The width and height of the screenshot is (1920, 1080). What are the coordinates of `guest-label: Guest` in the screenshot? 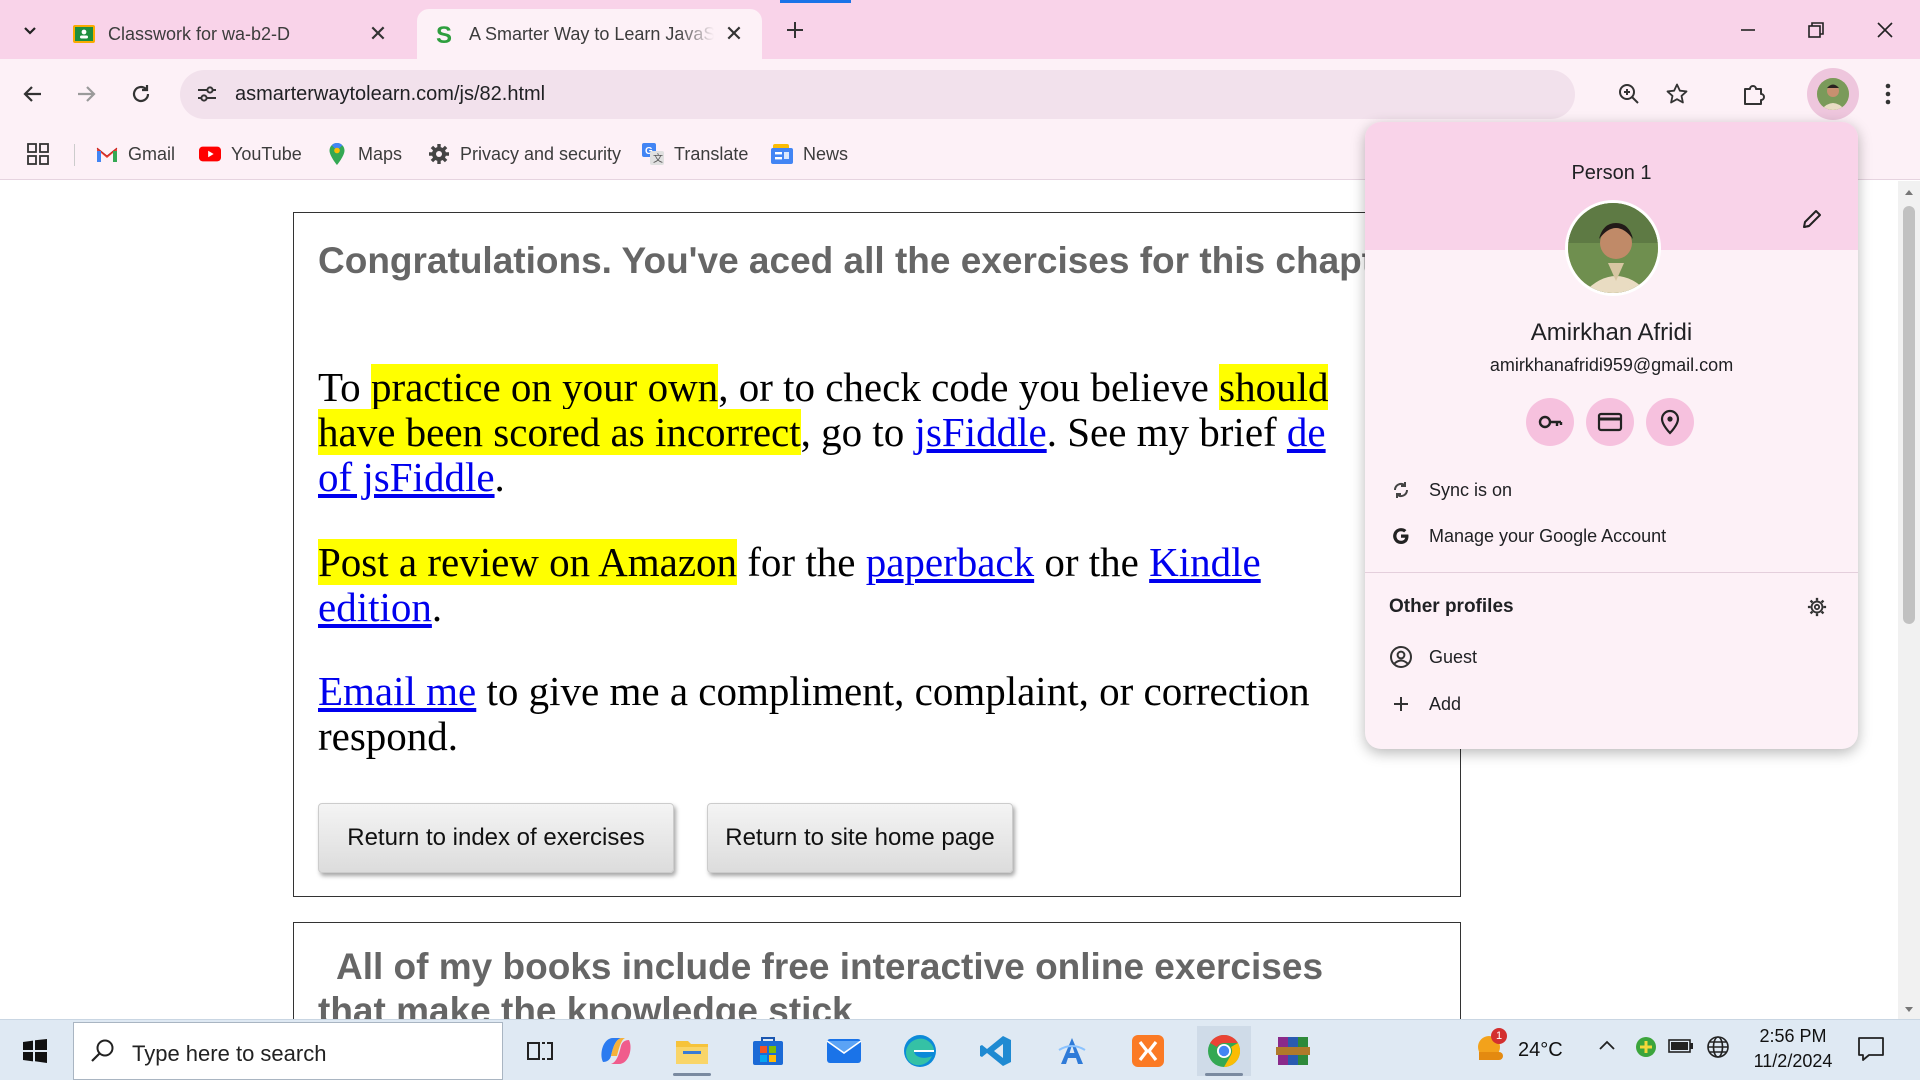 It's located at (1453, 656).